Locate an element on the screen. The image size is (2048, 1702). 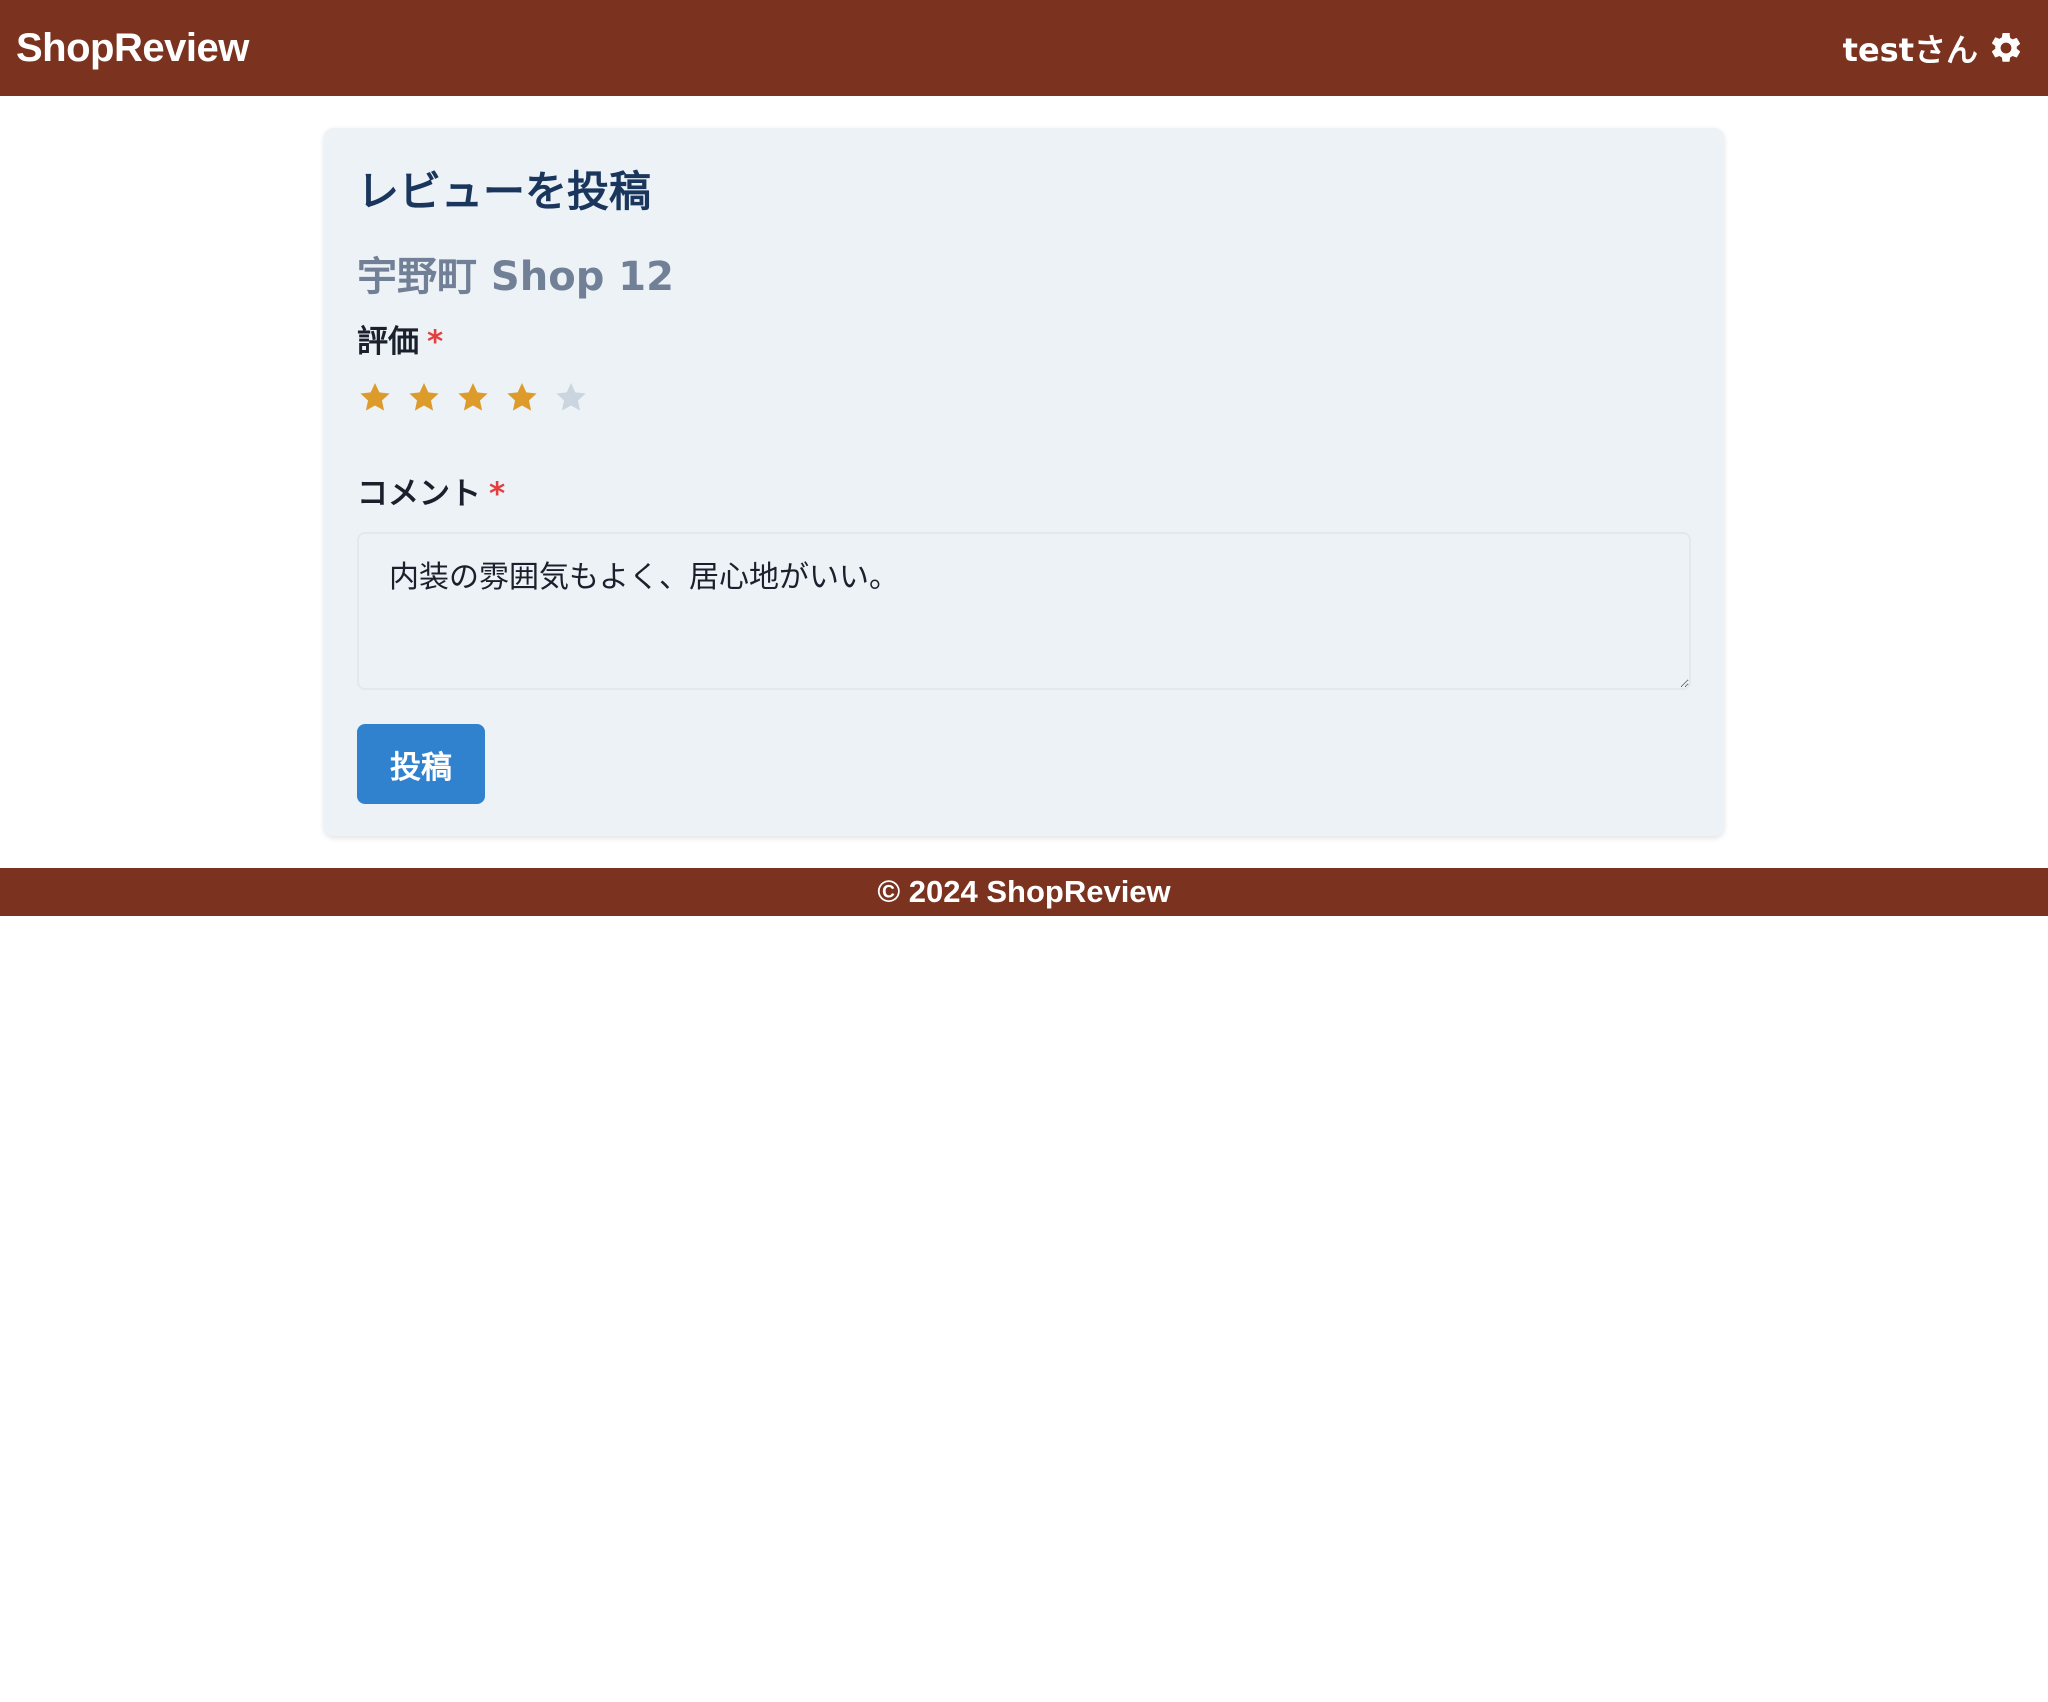
brand-logo: ShopReview is located at coordinates (132, 48).